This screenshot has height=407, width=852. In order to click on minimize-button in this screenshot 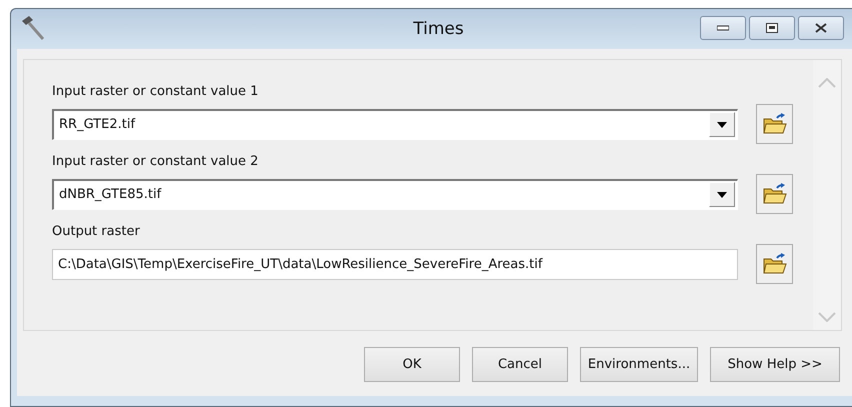, I will do `click(723, 28)`.